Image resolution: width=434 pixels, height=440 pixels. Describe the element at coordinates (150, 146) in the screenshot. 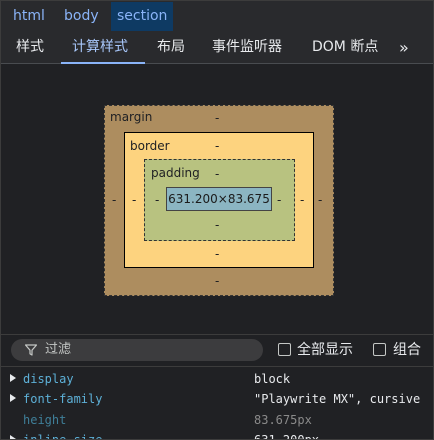

I see `border-label: border` at that location.